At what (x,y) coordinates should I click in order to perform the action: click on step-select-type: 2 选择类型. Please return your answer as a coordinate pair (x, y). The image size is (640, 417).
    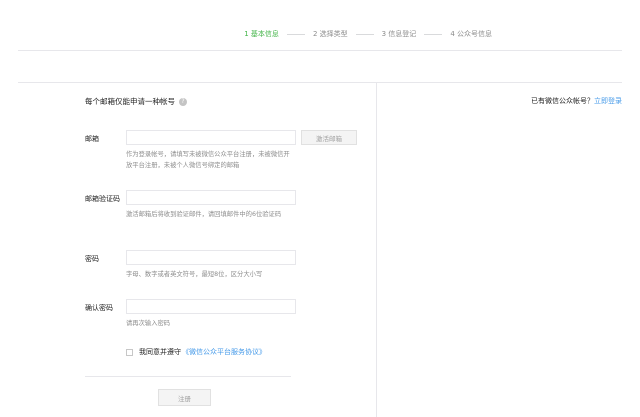
    Looking at the image, I should click on (330, 34).